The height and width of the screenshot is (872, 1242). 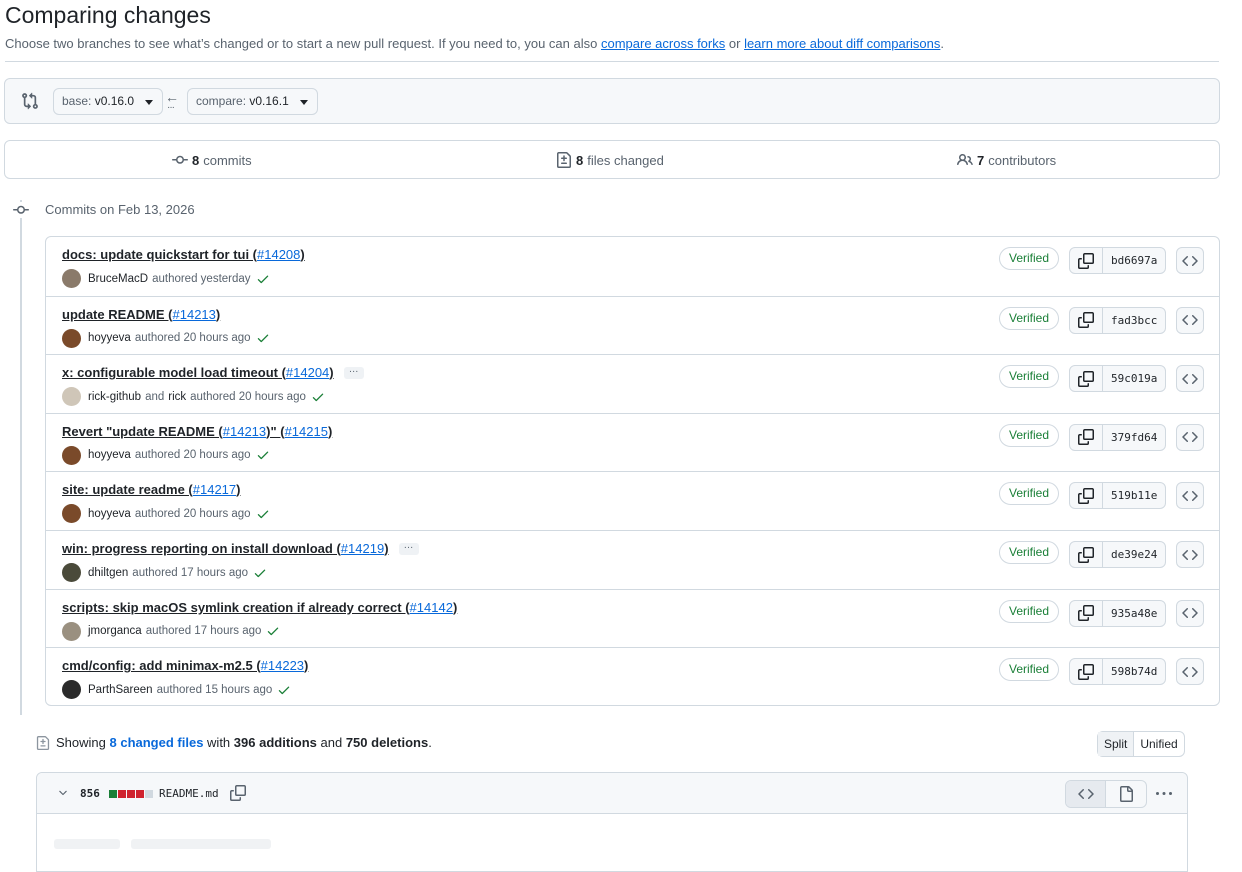 What do you see at coordinates (431, 607) in the screenshot?
I see `pull-request-link: #14142` at bounding box center [431, 607].